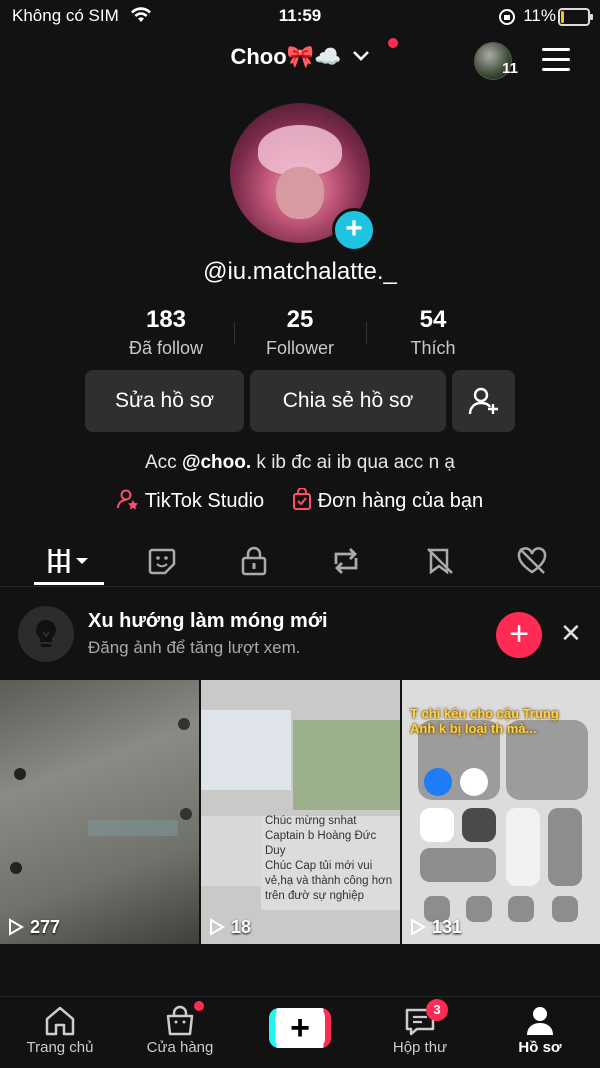 The height and width of the screenshot is (1068, 600). I want to click on inbox-badge: 3, so click(437, 1010).